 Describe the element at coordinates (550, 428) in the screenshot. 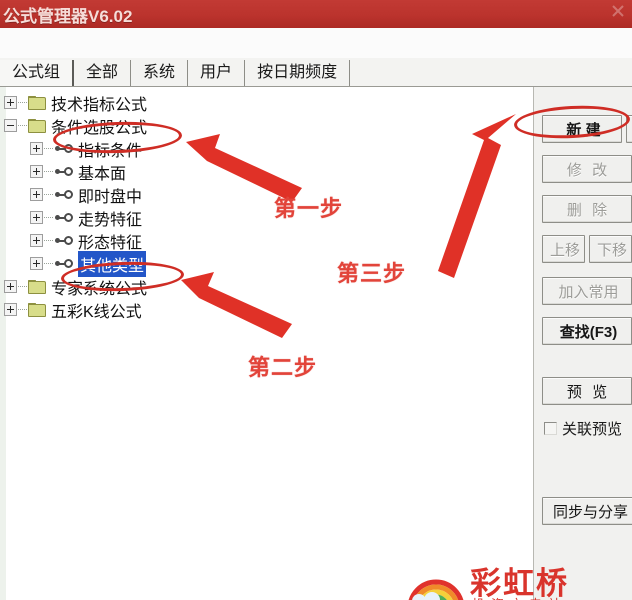

I see `checkbox-icon` at that location.